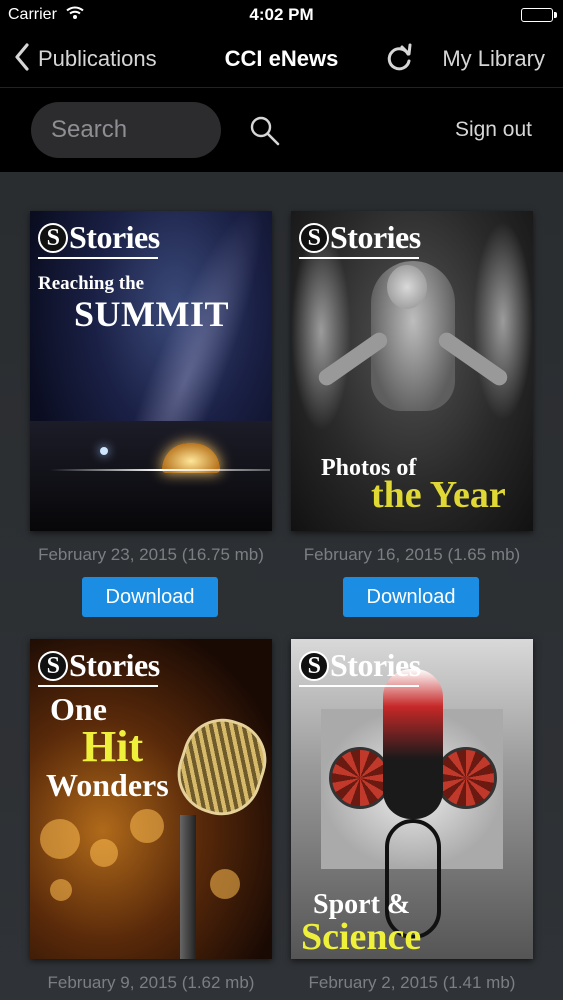 The width and height of the screenshot is (563, 1000). What do you see at coordinates (97, 58) in the screenshot?
I see `back-button-label: Publications` at bounding box center [97, 58].